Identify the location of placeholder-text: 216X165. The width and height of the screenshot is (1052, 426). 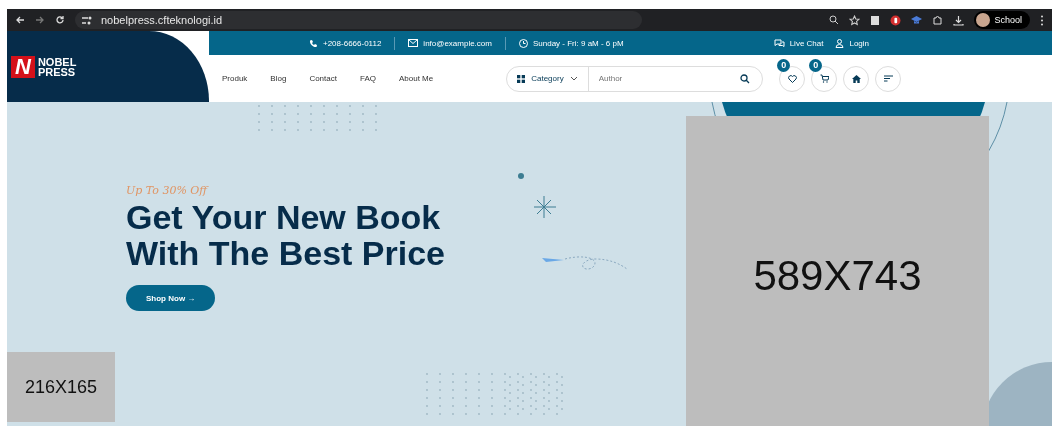
(61, 387).